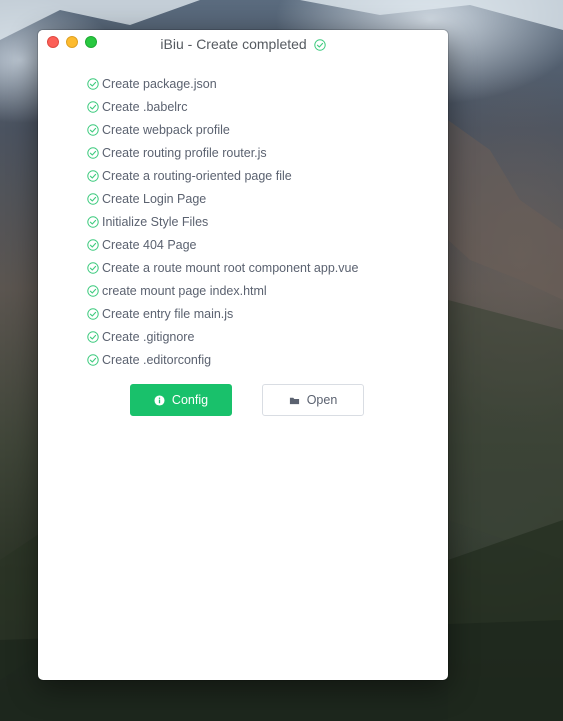 Image resolution: width=563 pixels, height=721 pixels. Describe the element at coordinates (322, 400) in the screenshot. I see `open-button-label: Open` at that location.